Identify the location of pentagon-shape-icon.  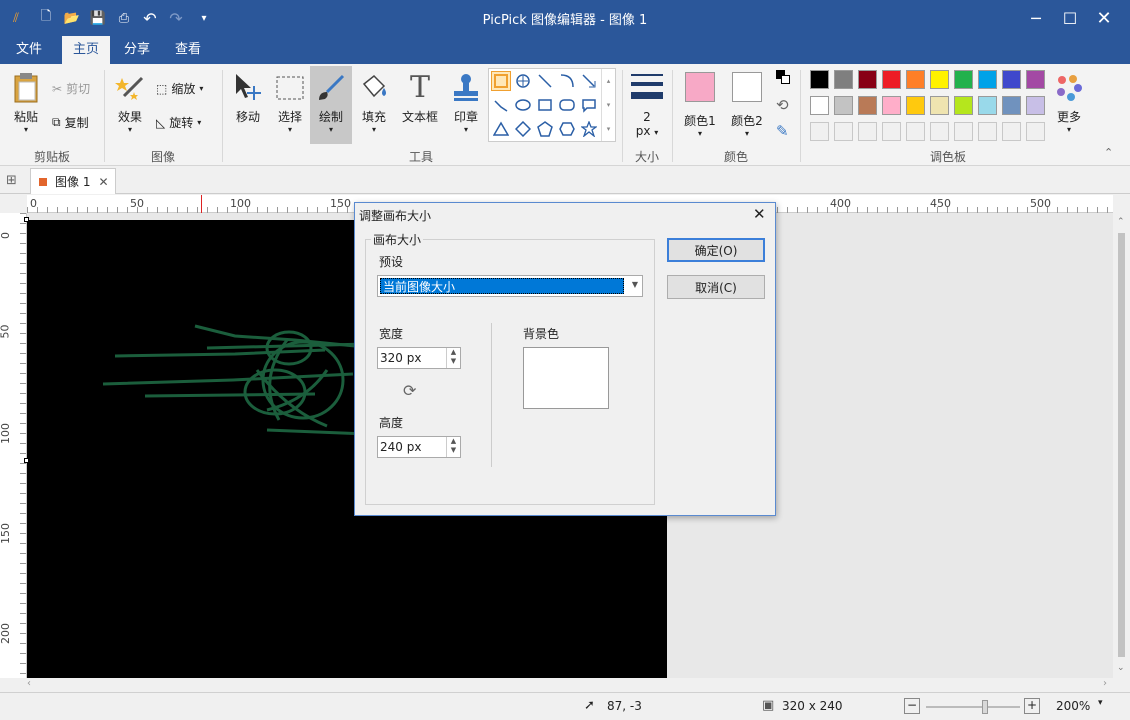
(545, 129).